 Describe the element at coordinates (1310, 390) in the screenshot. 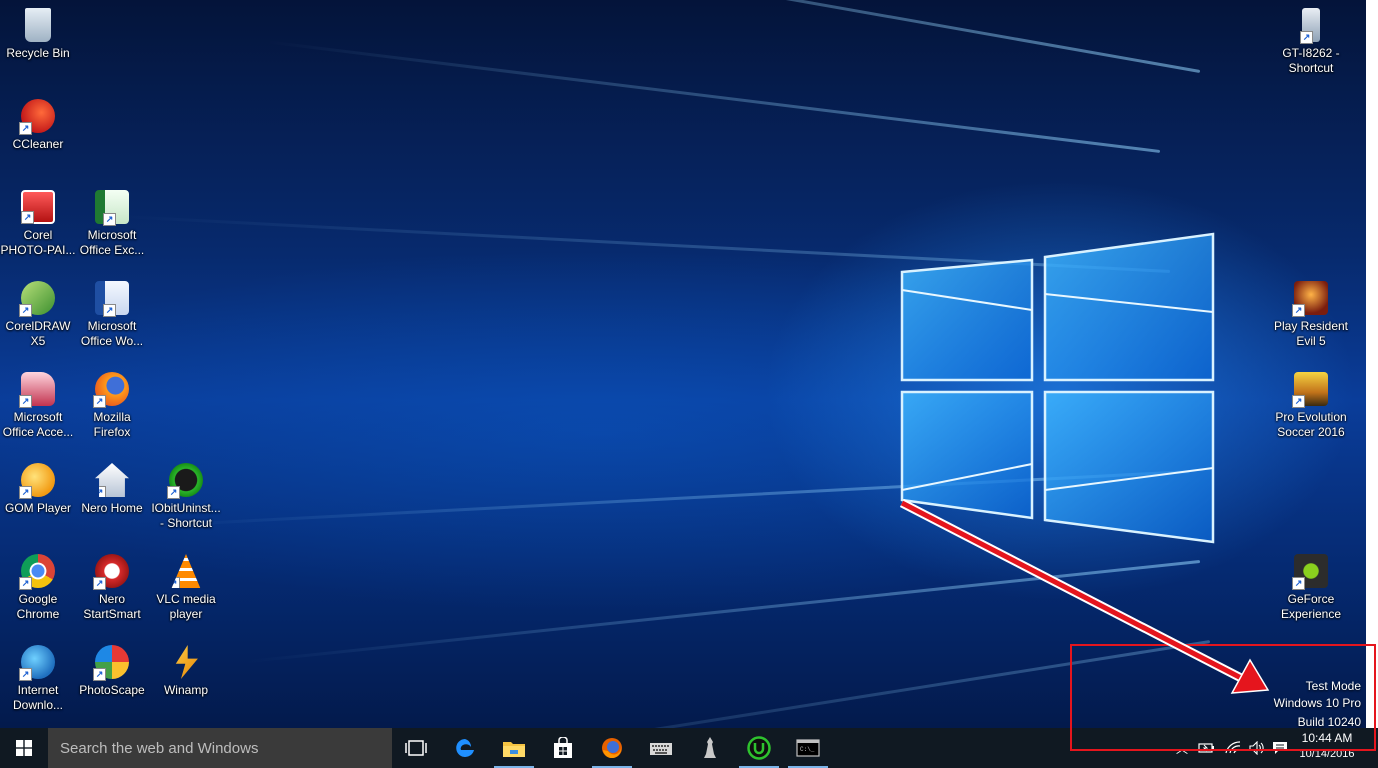

I see `pes-icon: ↗` at that location.